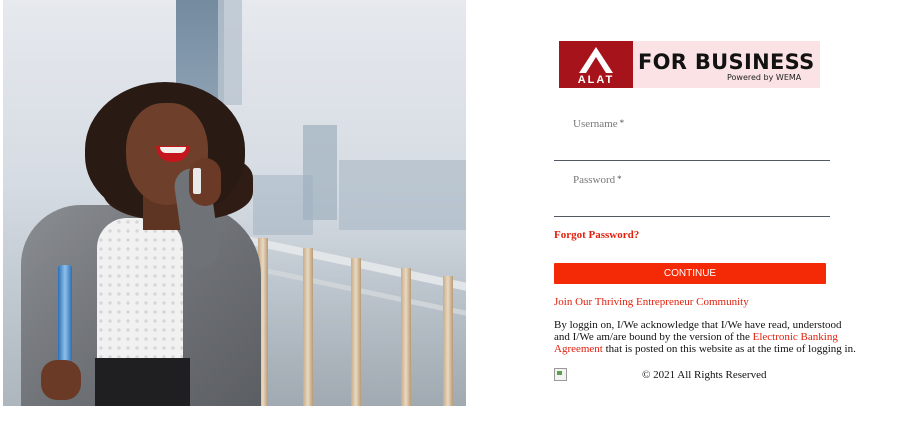 The height and width of the screenshot is (426, 916). Describe the element at coordinates (560, 374) in the screenshot. I see `broken-image-icon` at that location.